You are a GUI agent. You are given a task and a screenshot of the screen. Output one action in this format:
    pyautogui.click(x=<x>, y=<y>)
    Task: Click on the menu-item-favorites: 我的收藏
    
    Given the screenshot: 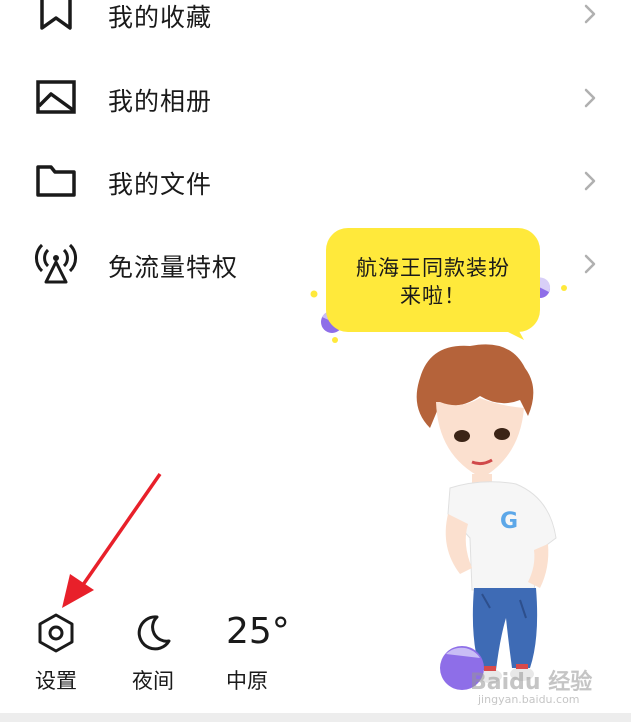 What is the action you would take?
    pyautogui.click(x=315, y=28)
    